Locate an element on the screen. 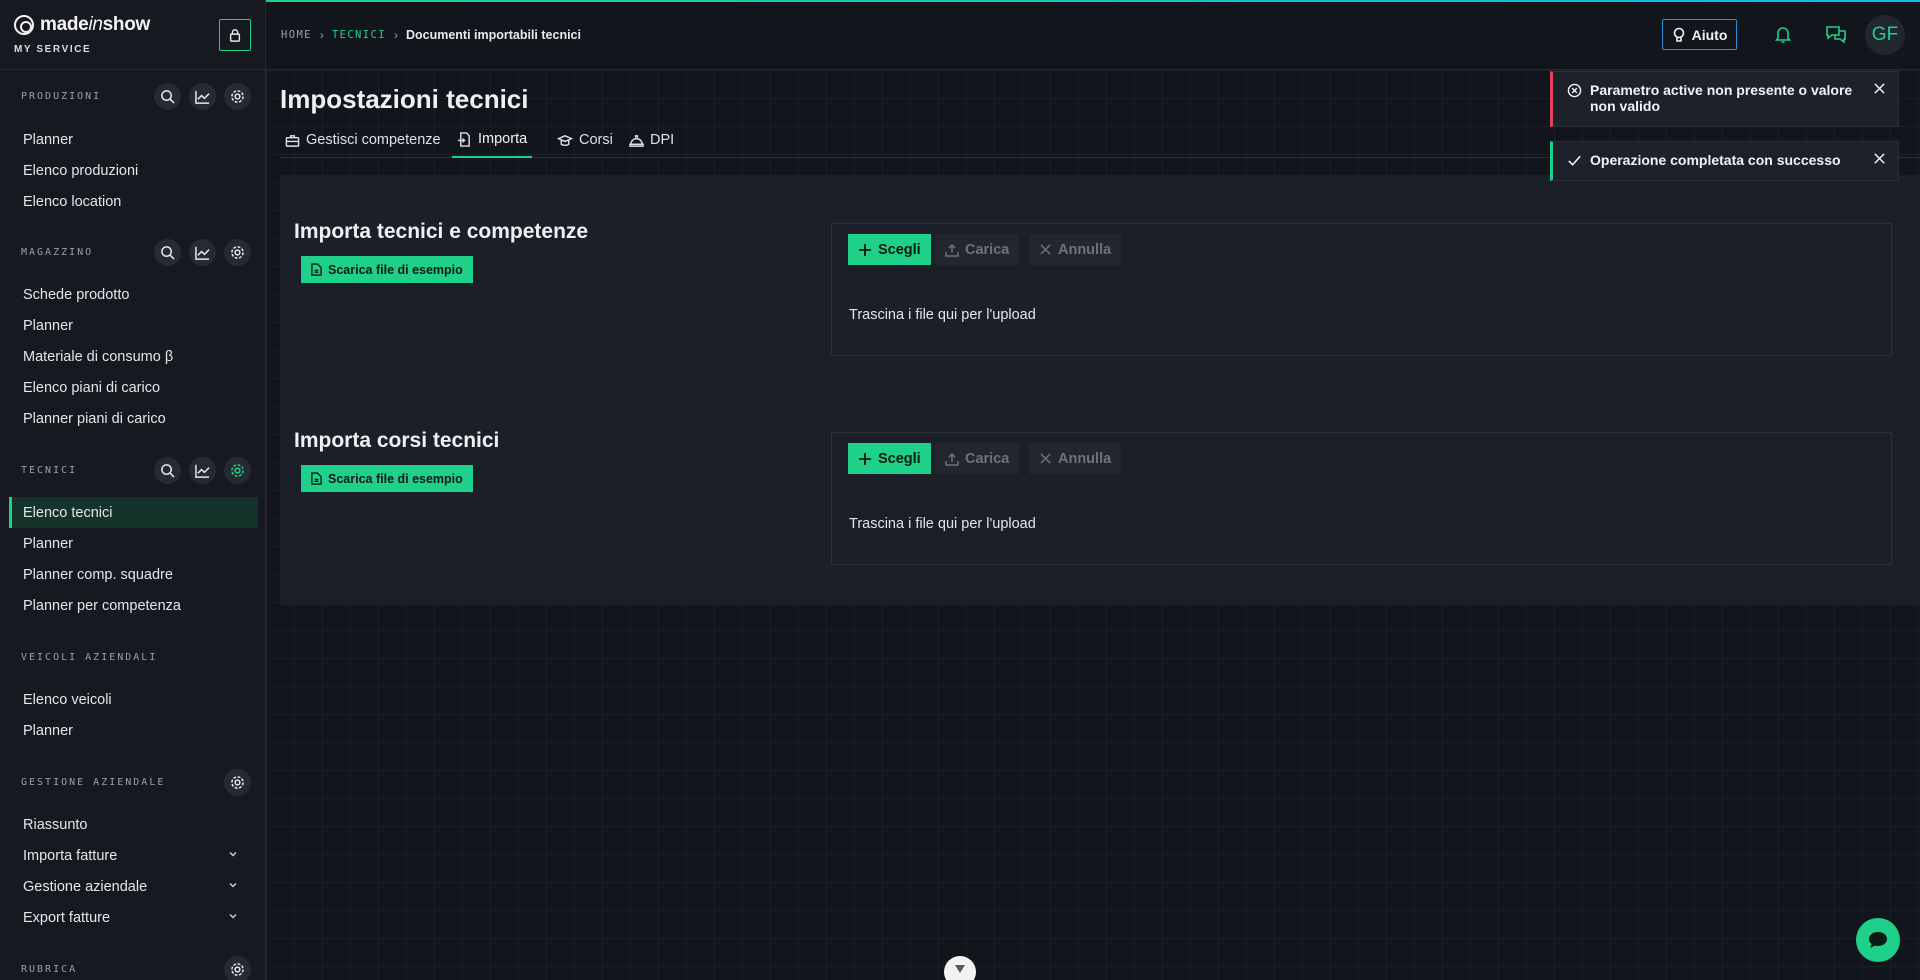 The height and width of the screenshot is (980, 1920). help-bulb-icon is located at coordinates (1678, 34).